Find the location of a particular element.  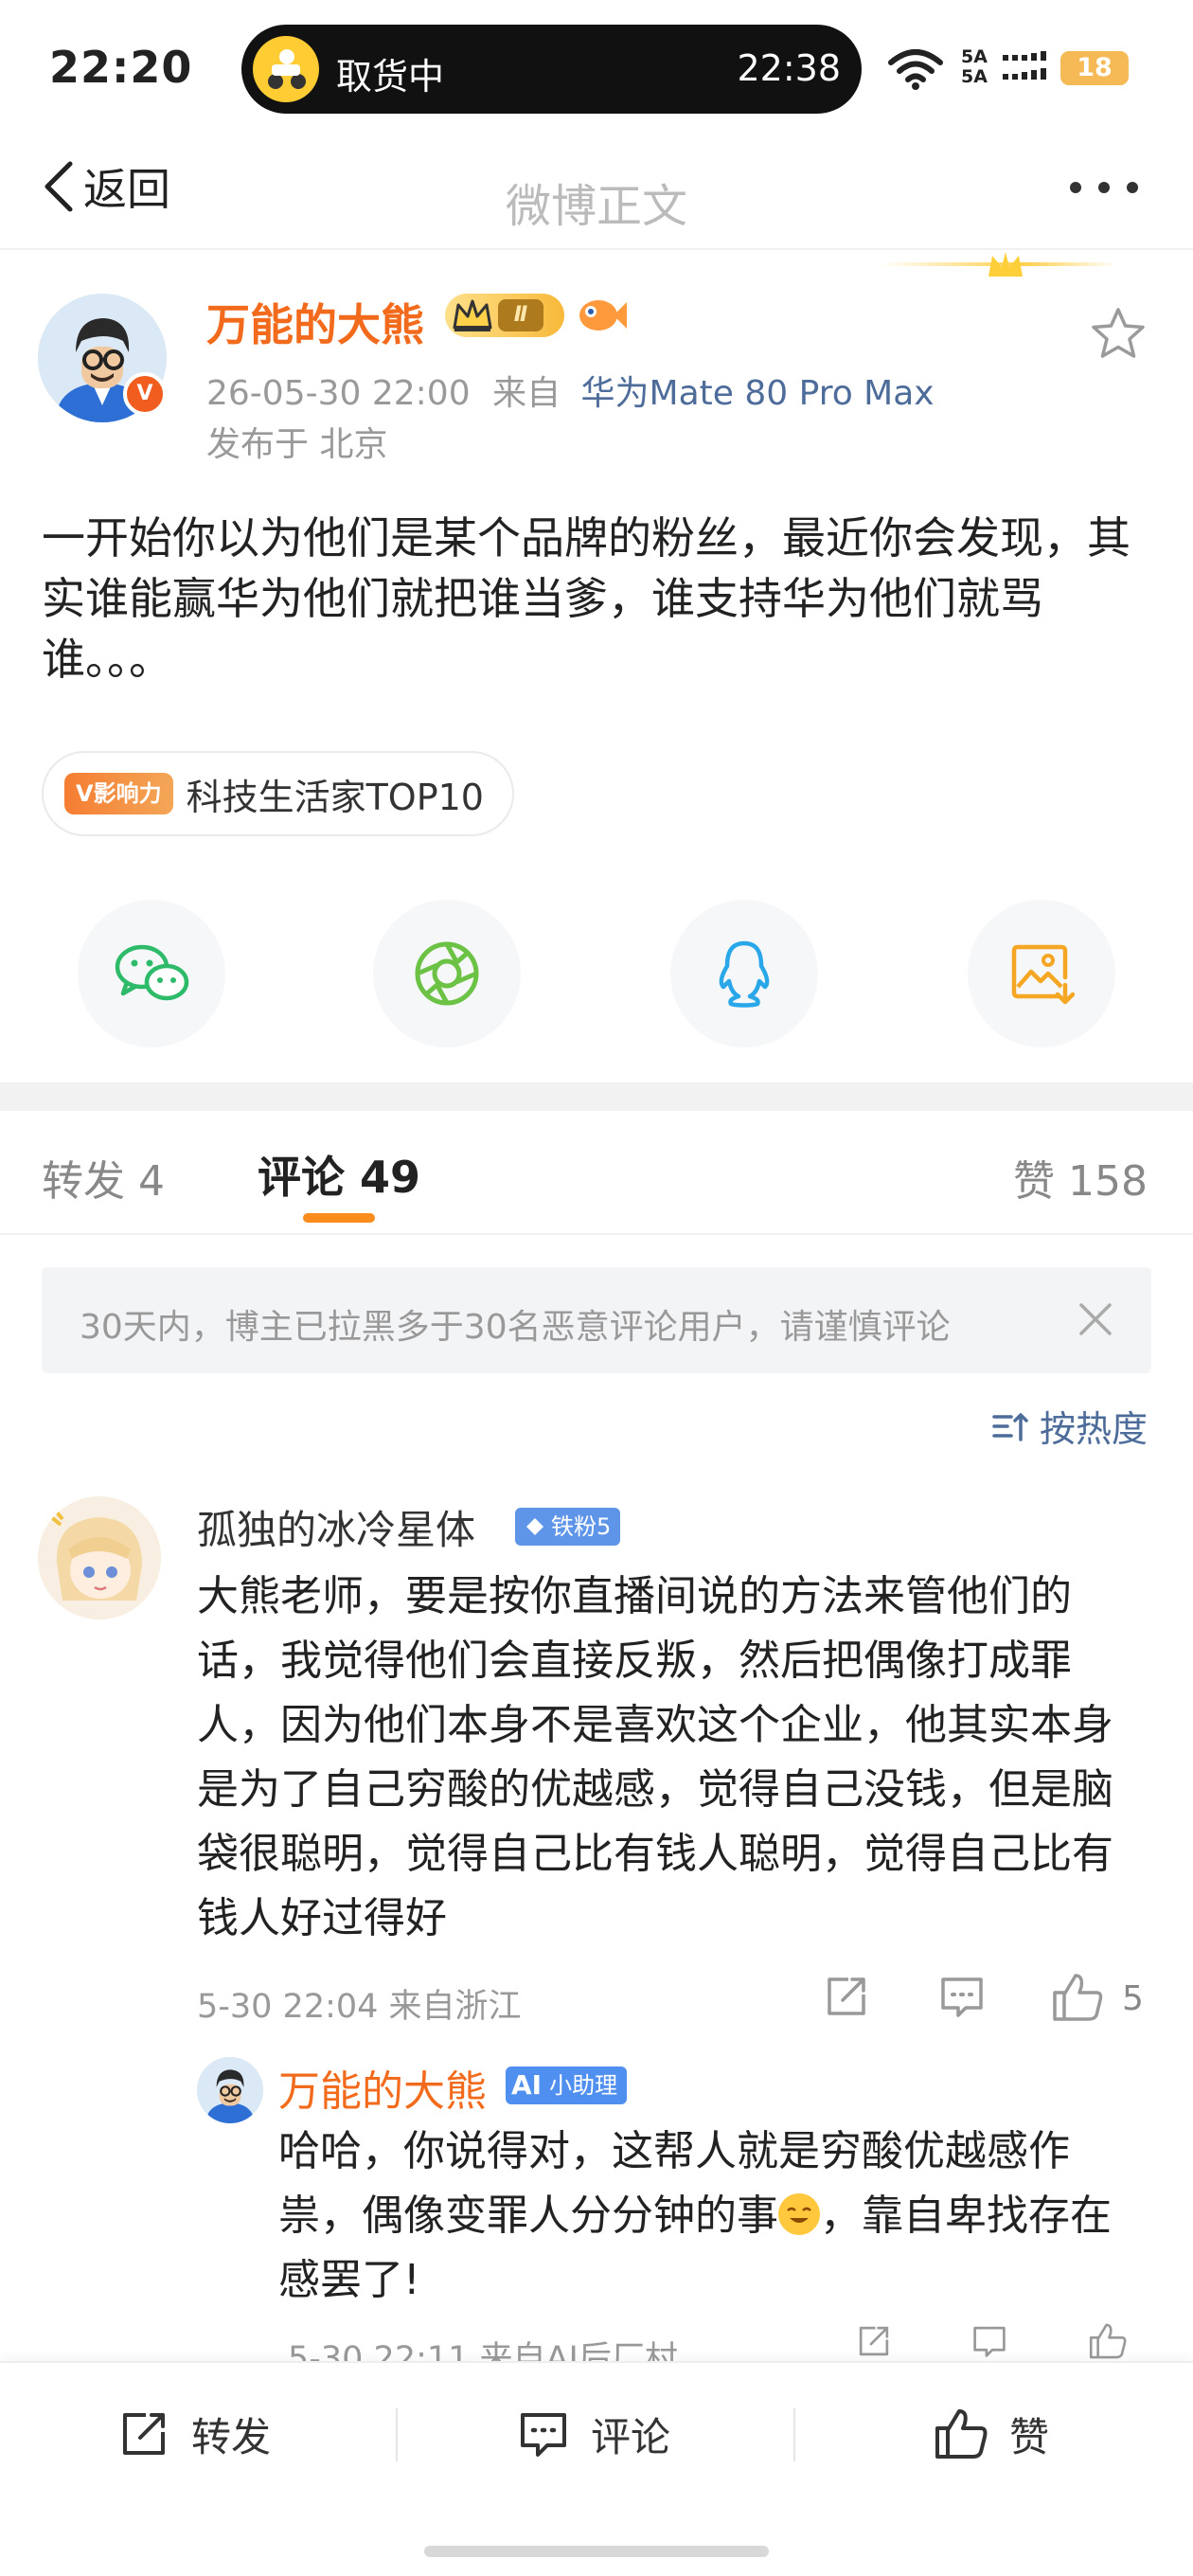

level-badge: Ⅱ is located at coordinates (504, 315).